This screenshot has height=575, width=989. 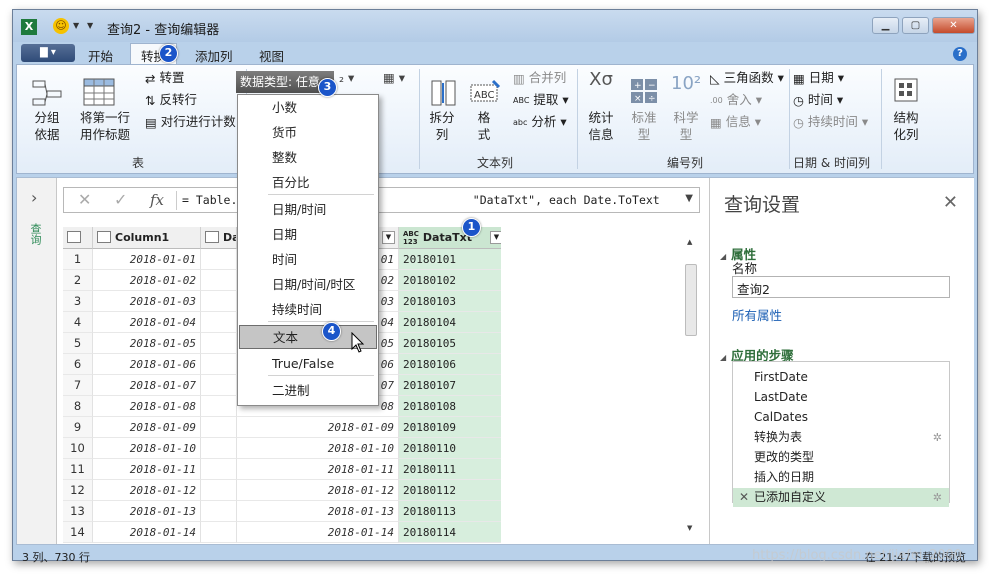 I want to click on confirm-formula-icon: ✓, so click(x=120, y=199).